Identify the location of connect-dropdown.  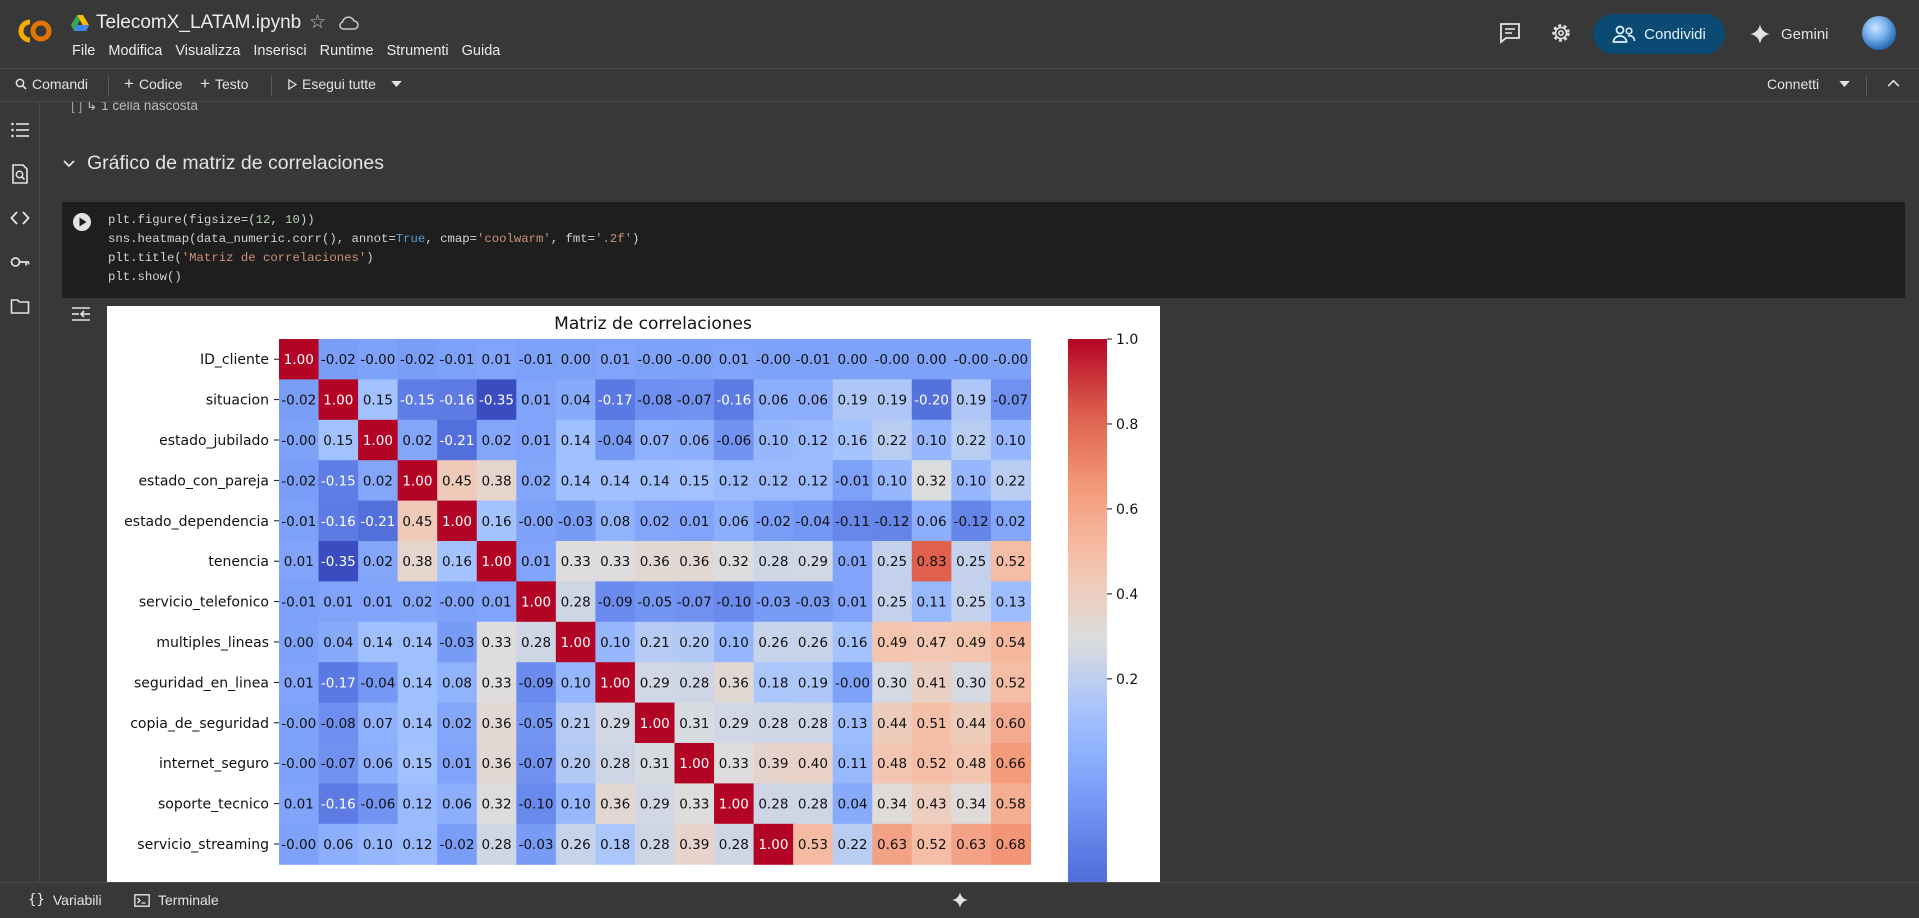
(1844, 84).